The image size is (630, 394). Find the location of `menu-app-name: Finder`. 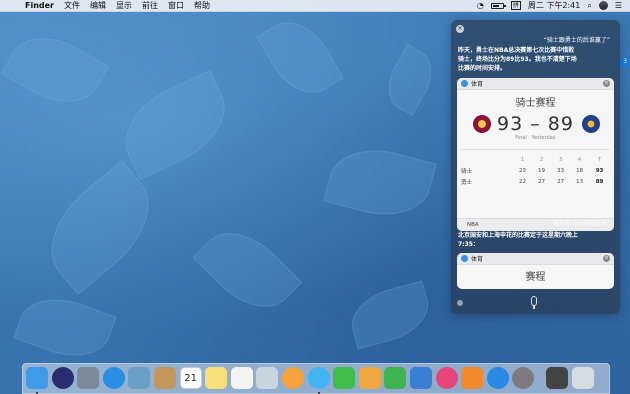

menu-app-name: Finder is located at coordinates (39, 5).